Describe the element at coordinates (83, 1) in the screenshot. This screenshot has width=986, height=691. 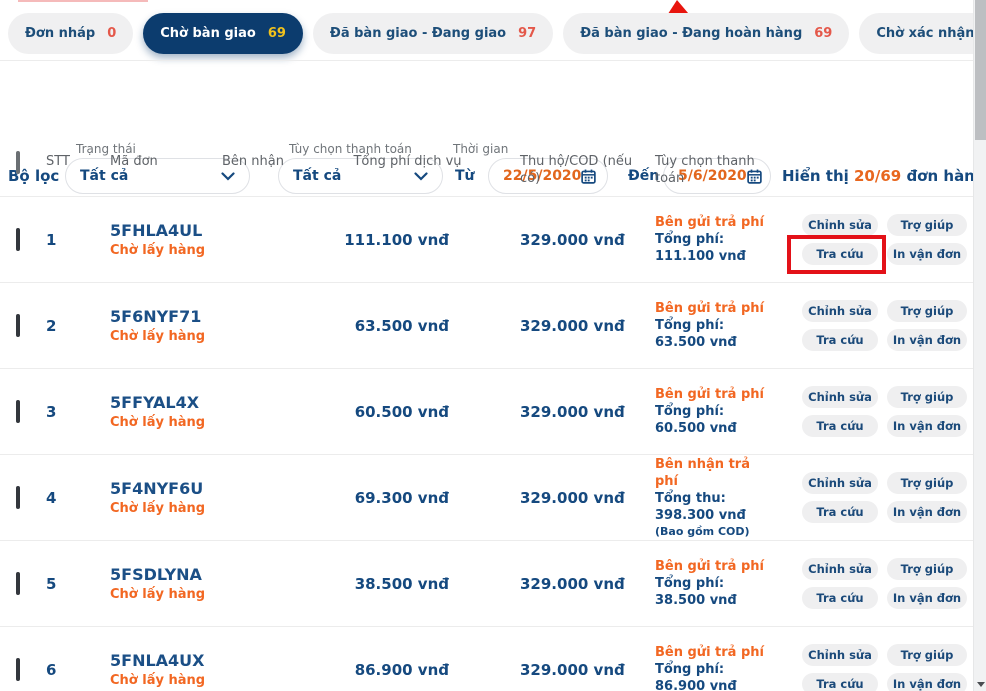
I see `annotation-red-line` at that location.